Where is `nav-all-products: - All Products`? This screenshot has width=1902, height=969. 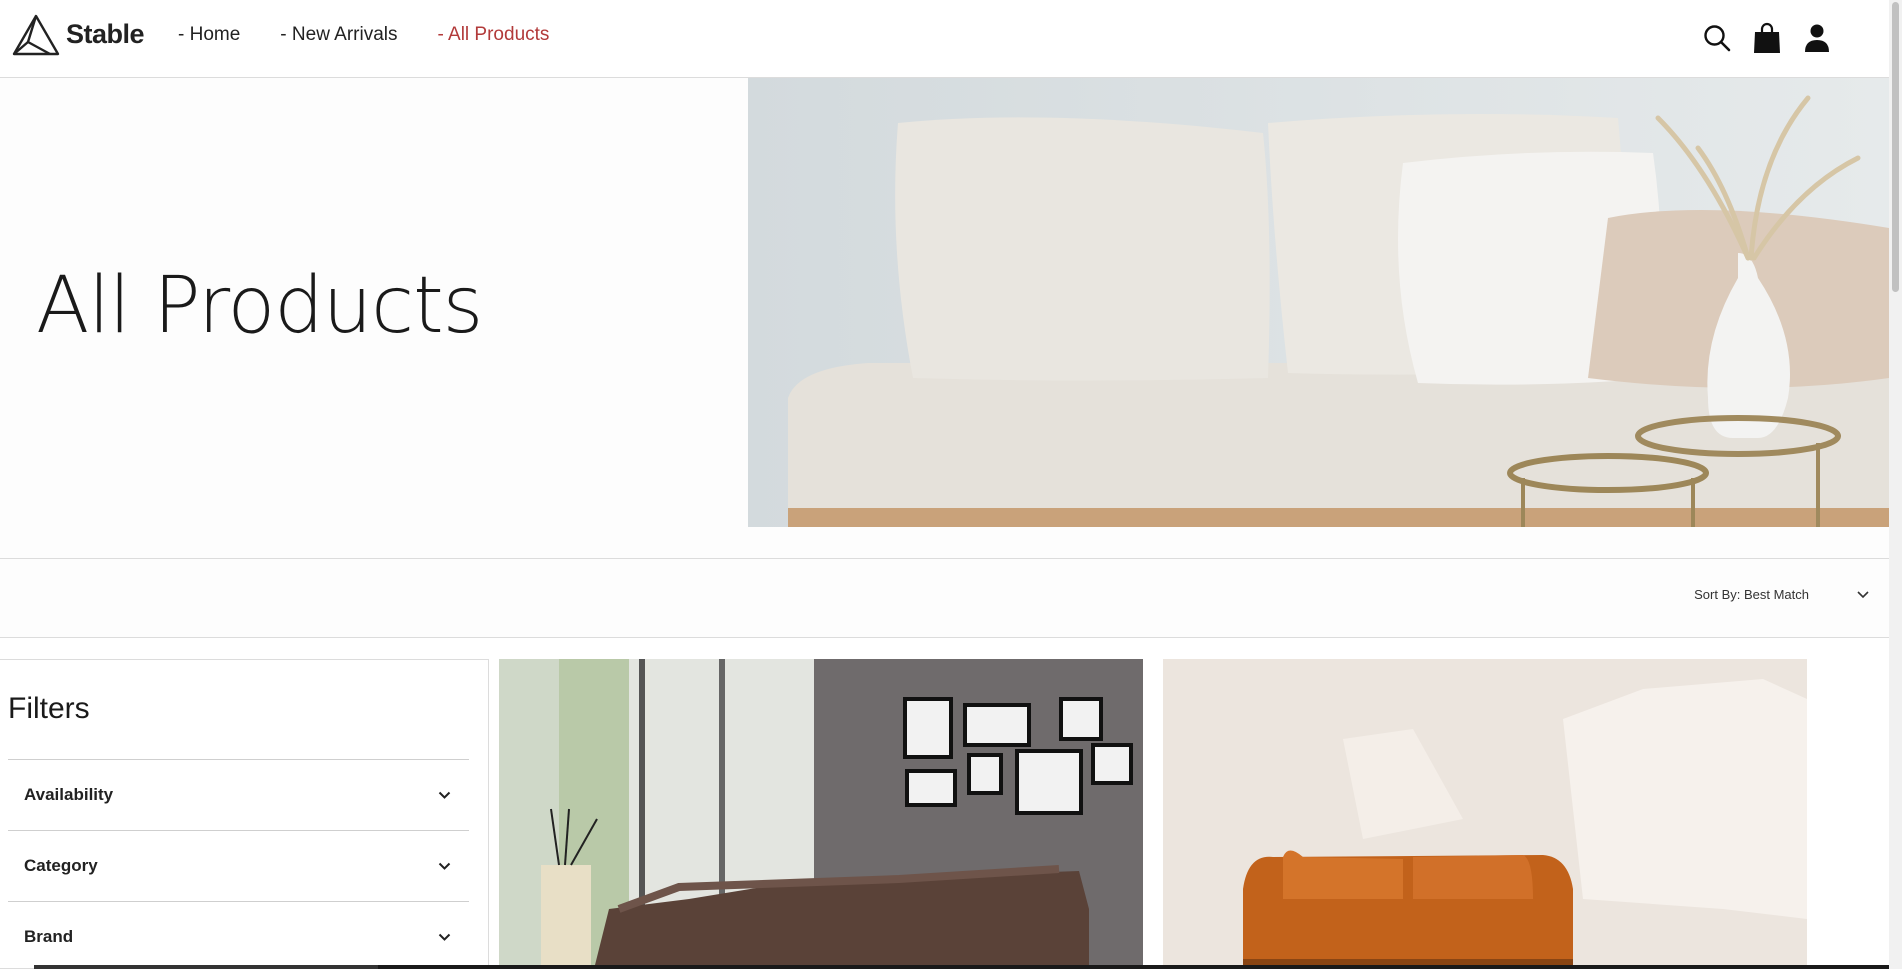 nav-all-products: - All Products is located at coordinates (493, 35).